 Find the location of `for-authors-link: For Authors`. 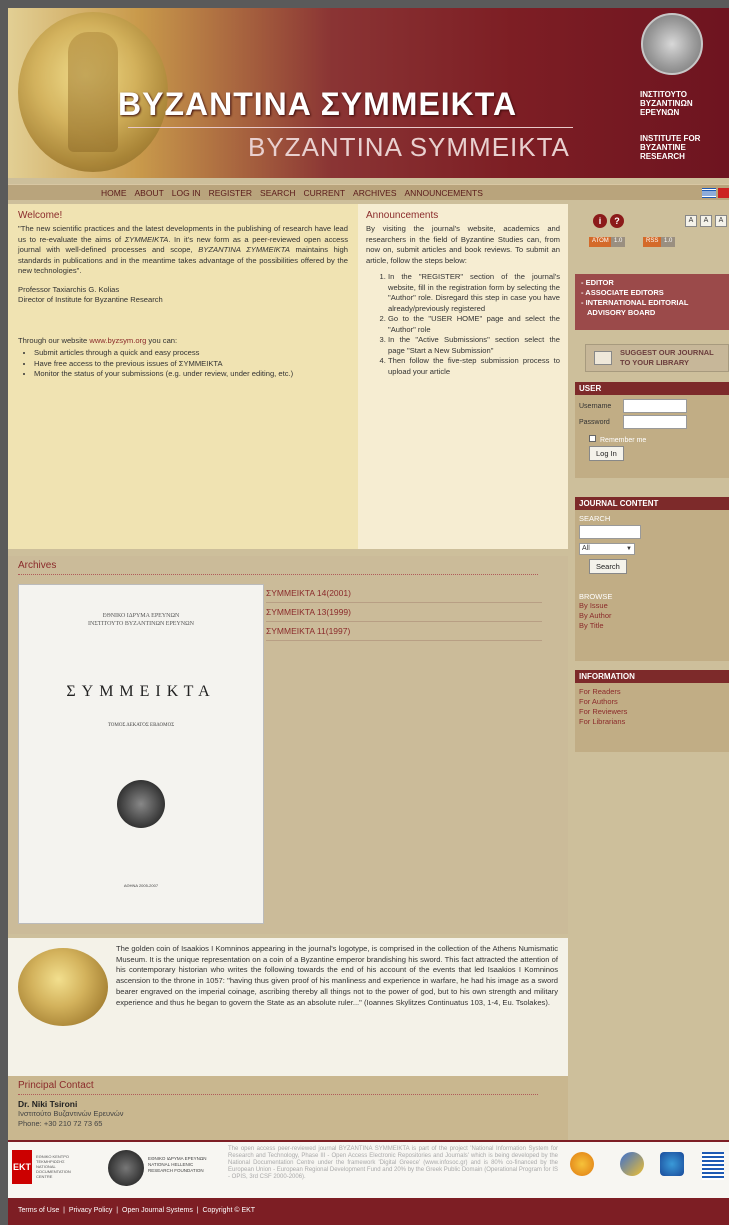

for-authors-link: For Authors is located at coordinates (652, 702).